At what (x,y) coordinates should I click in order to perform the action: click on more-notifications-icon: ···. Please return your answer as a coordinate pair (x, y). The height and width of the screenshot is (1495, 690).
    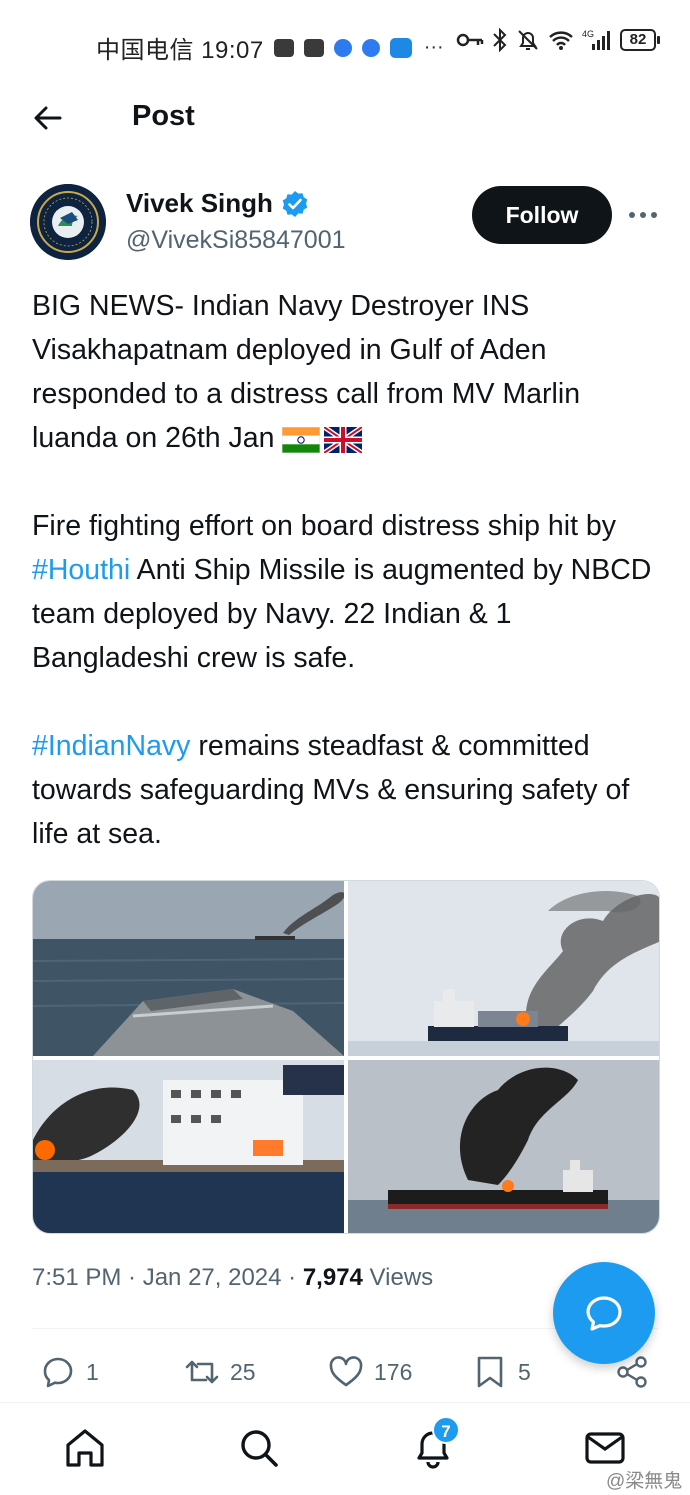
    Looking at the image, I should click on (433, 47).